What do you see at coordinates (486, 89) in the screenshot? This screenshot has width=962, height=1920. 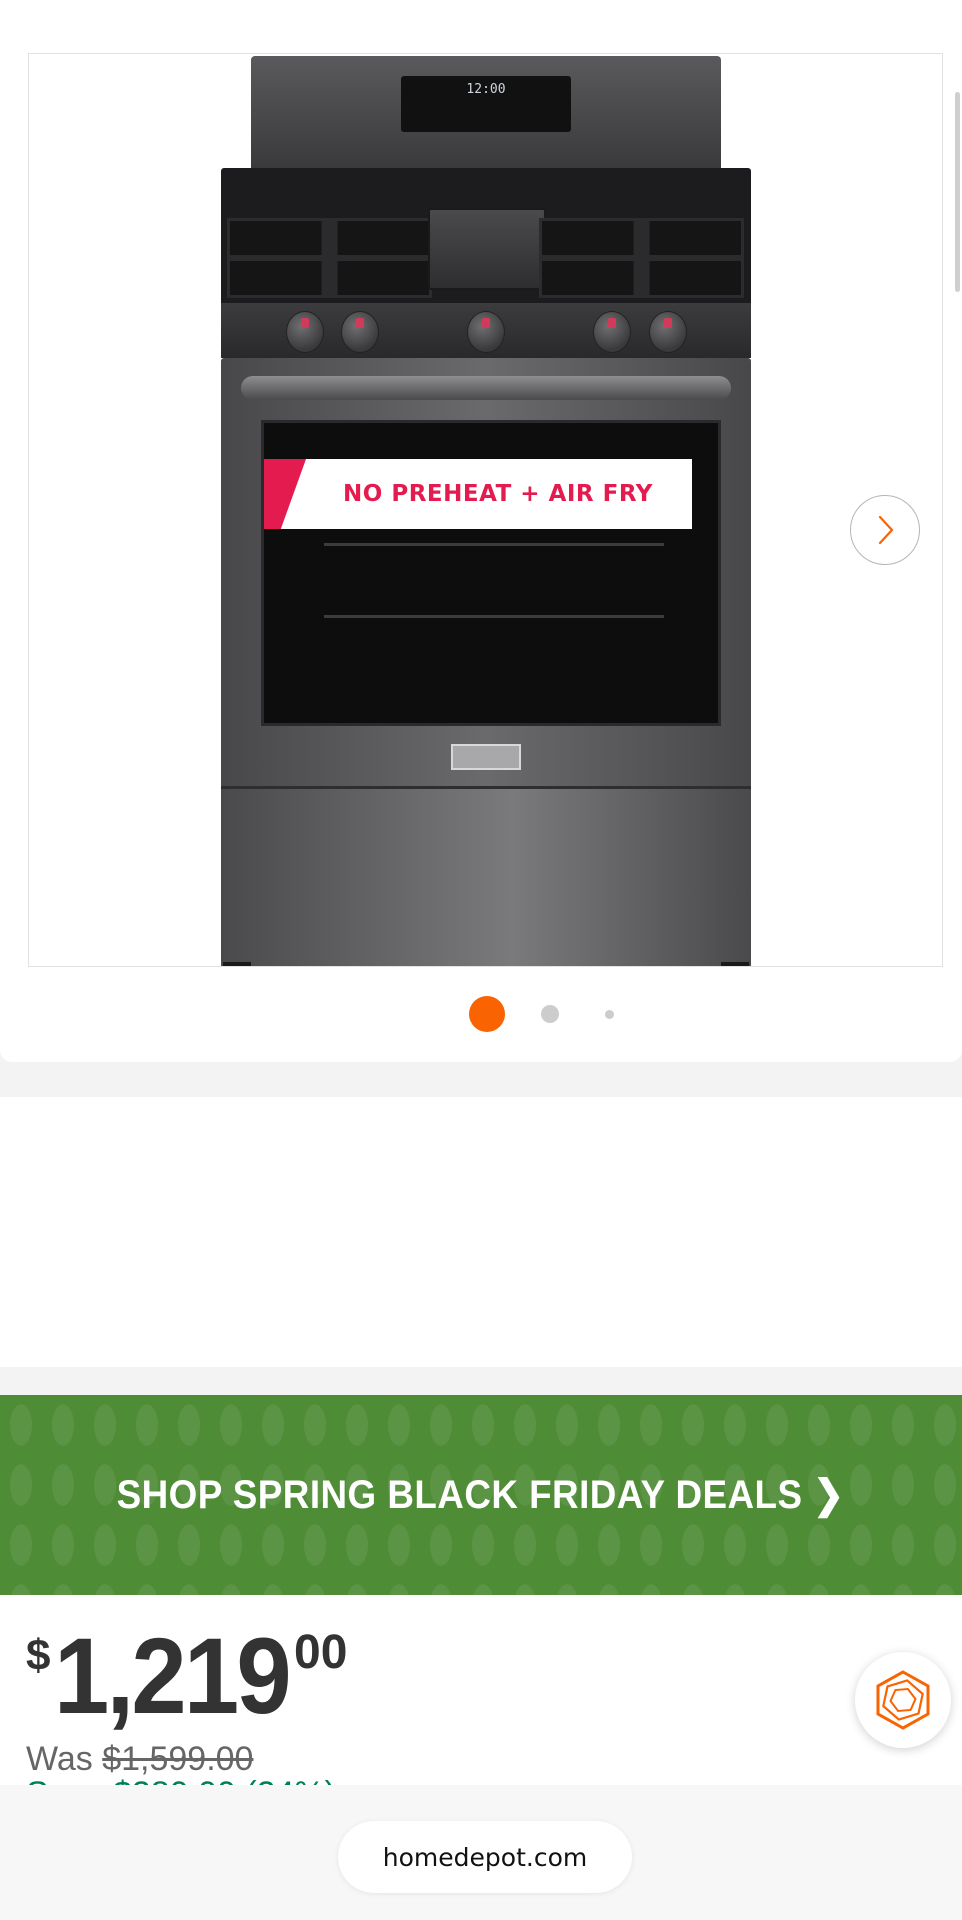 I see `display-readout: 12:00` at bounding box center [486, 89].